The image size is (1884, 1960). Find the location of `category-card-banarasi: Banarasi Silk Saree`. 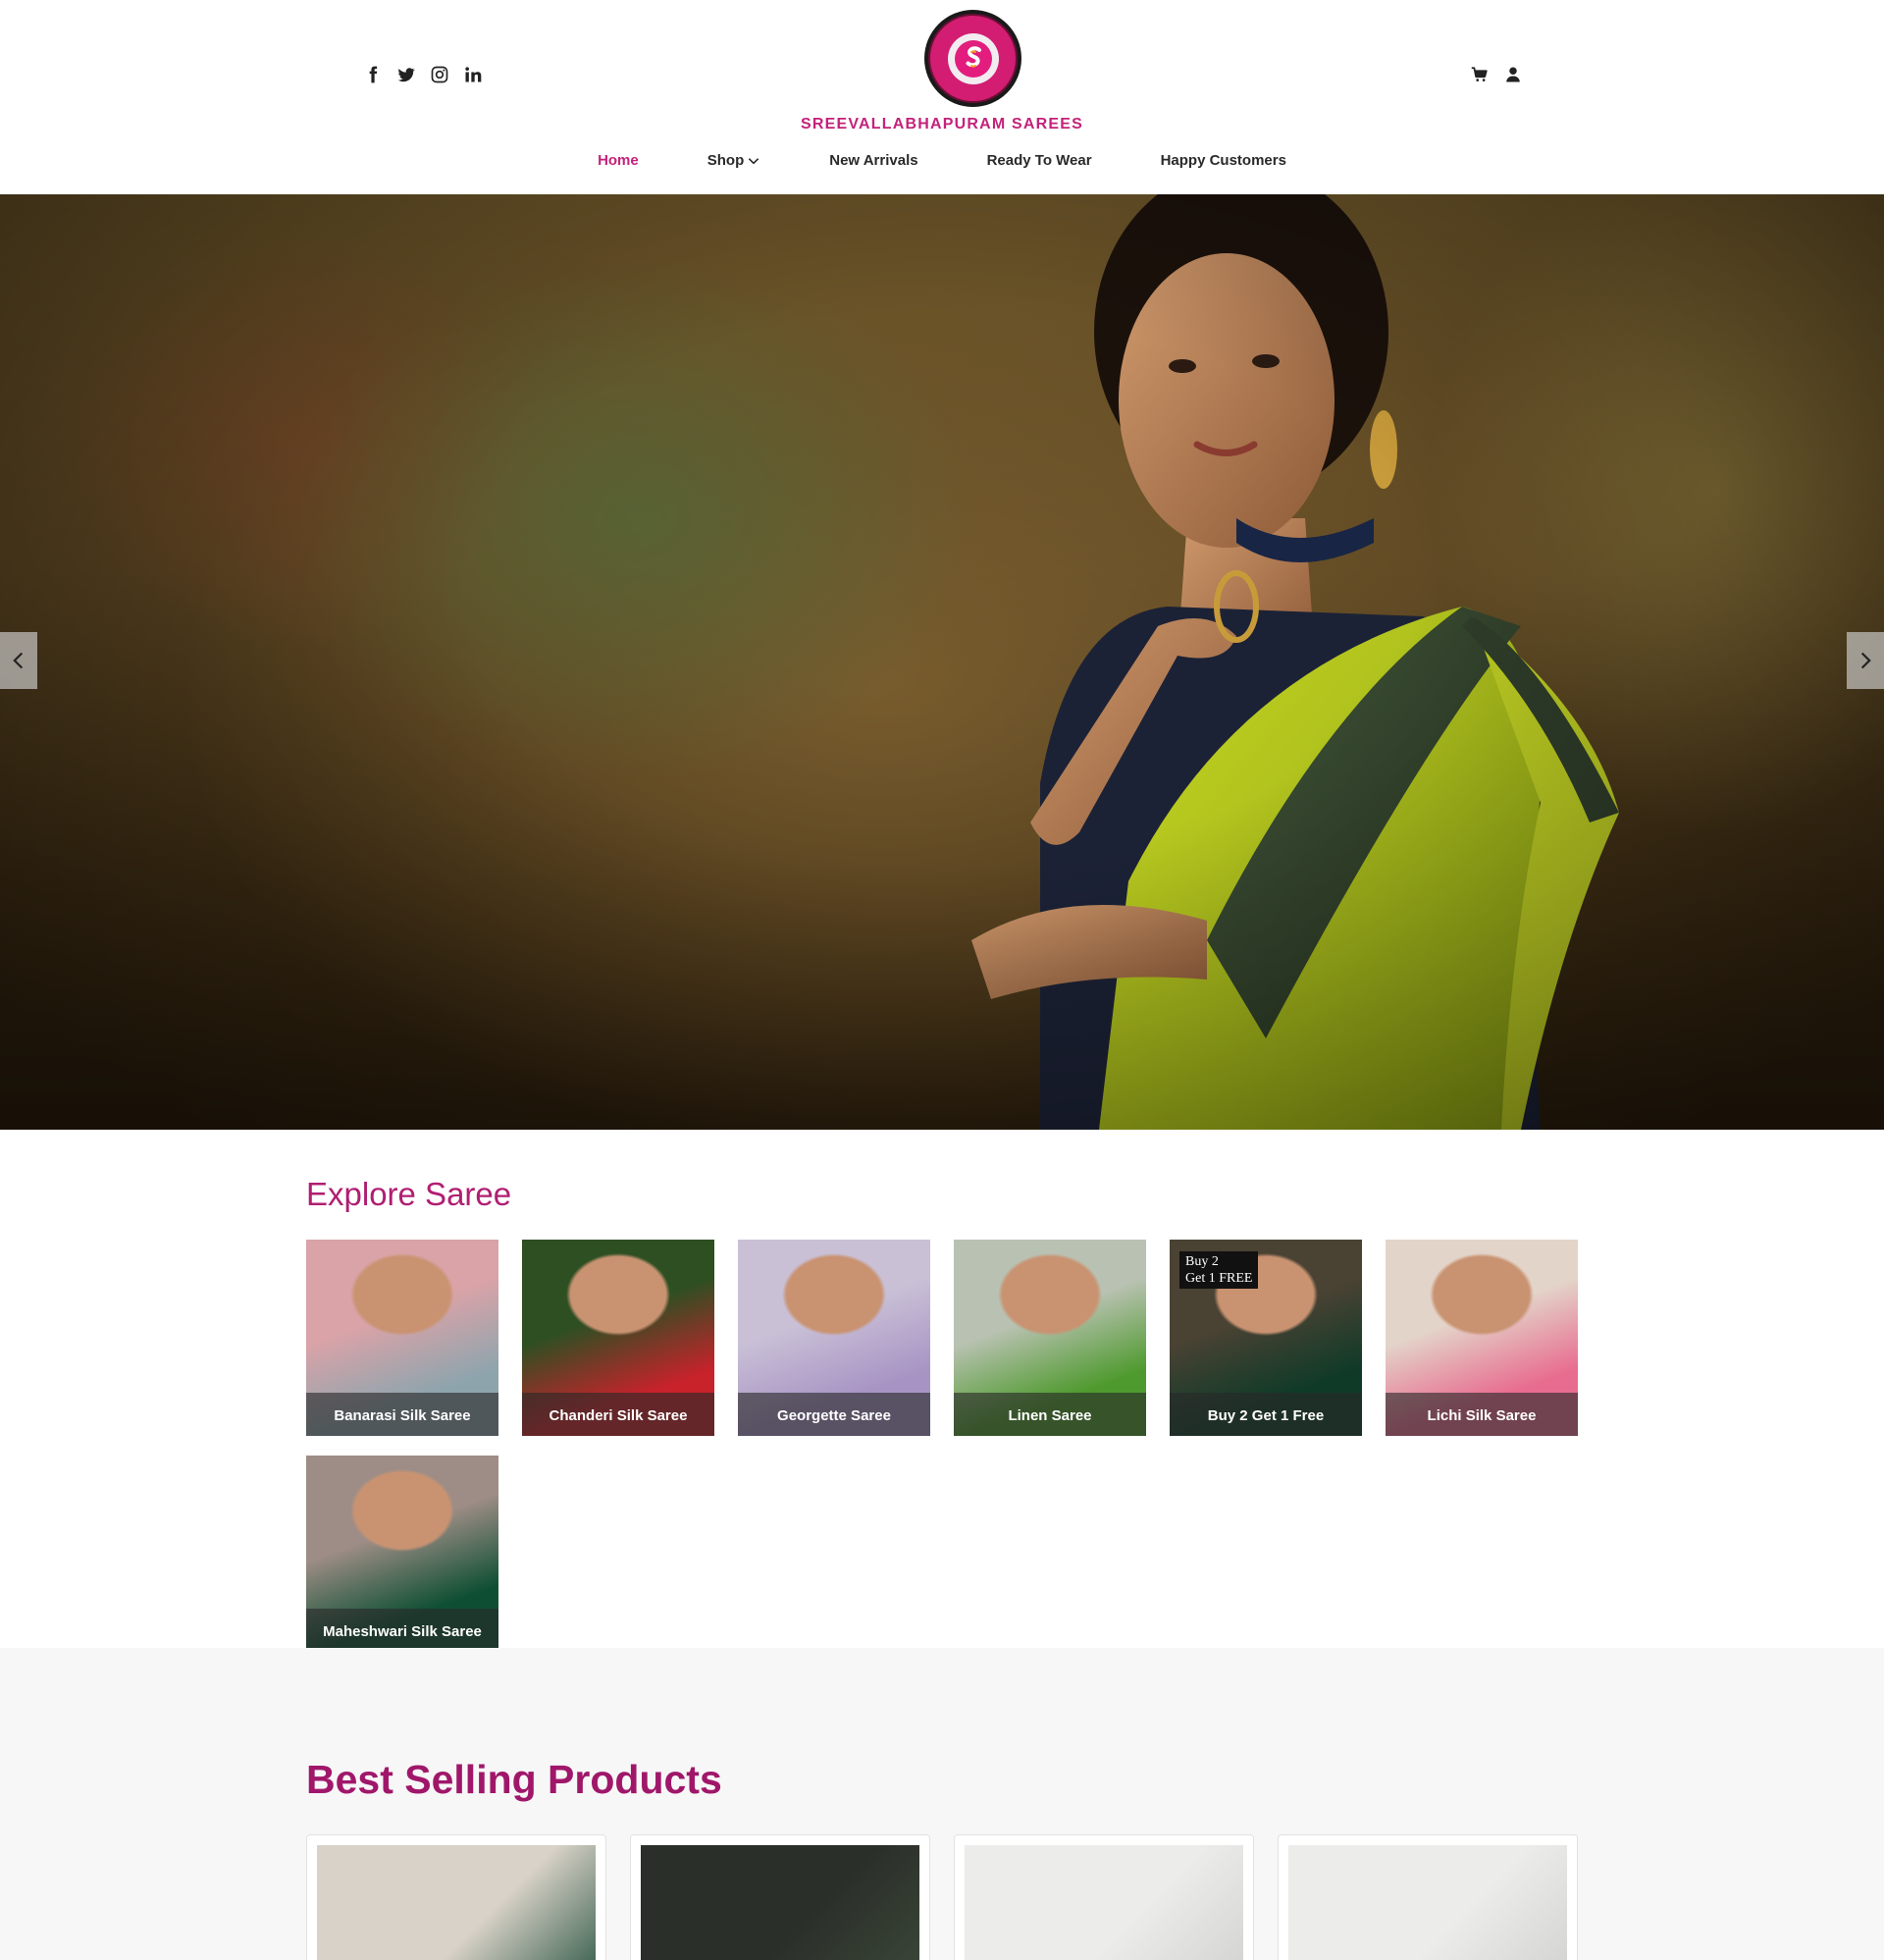

category-card-banarasi: Banarasi Silk Saree is located at coordinates (402, 1338).